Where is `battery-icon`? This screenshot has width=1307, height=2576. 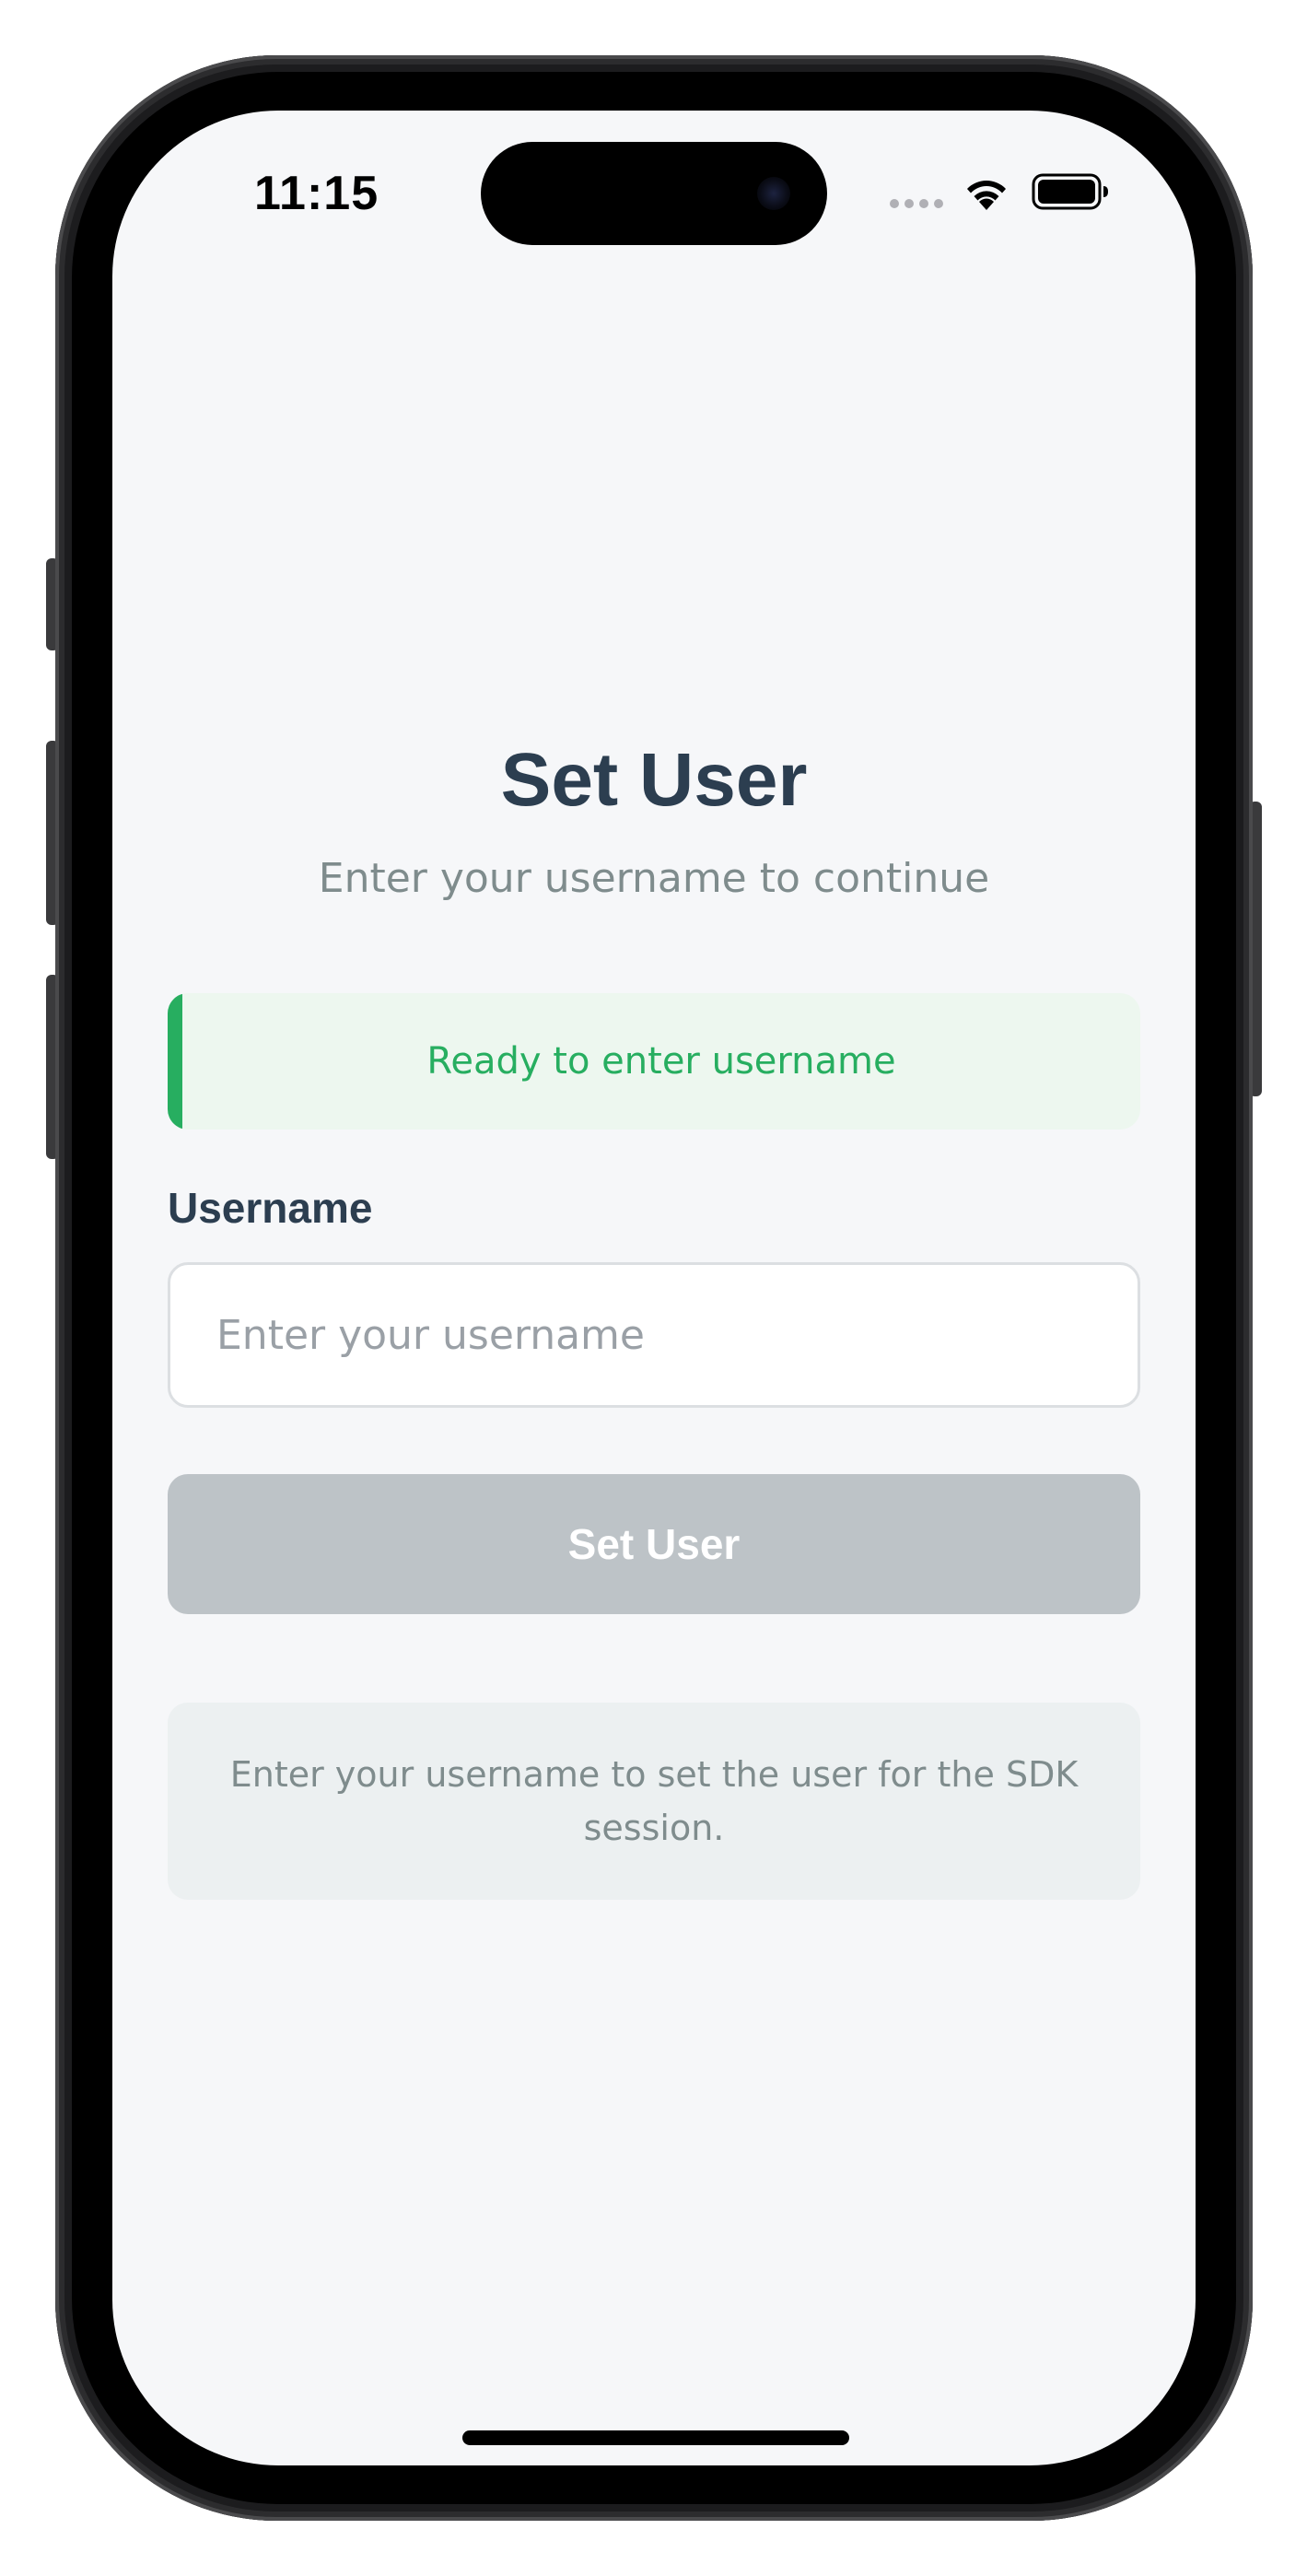 battery-icon is located at coordinates (1070, 191).